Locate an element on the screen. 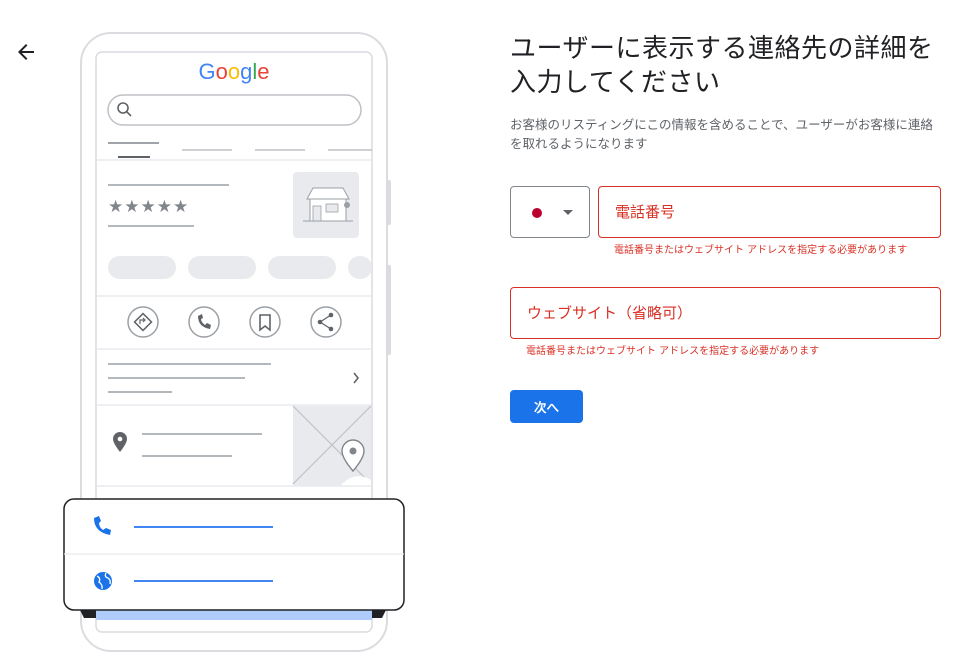  phone-error-message: 電話番号またはウェブサイト アドレスを指定する必要があります is located at coordinates (761, 250).